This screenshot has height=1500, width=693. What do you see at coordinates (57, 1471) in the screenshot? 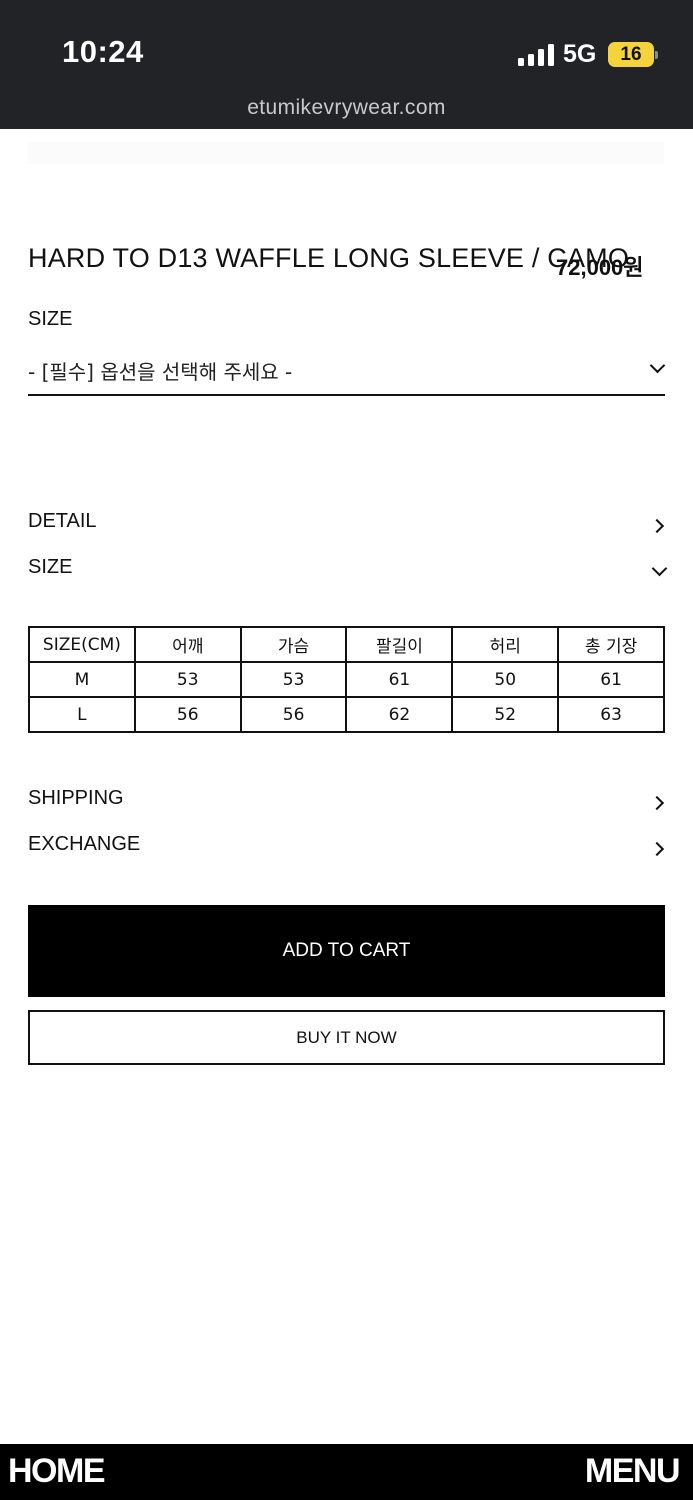
I see `home-link: HOME` at bounding box center [57, 1471].